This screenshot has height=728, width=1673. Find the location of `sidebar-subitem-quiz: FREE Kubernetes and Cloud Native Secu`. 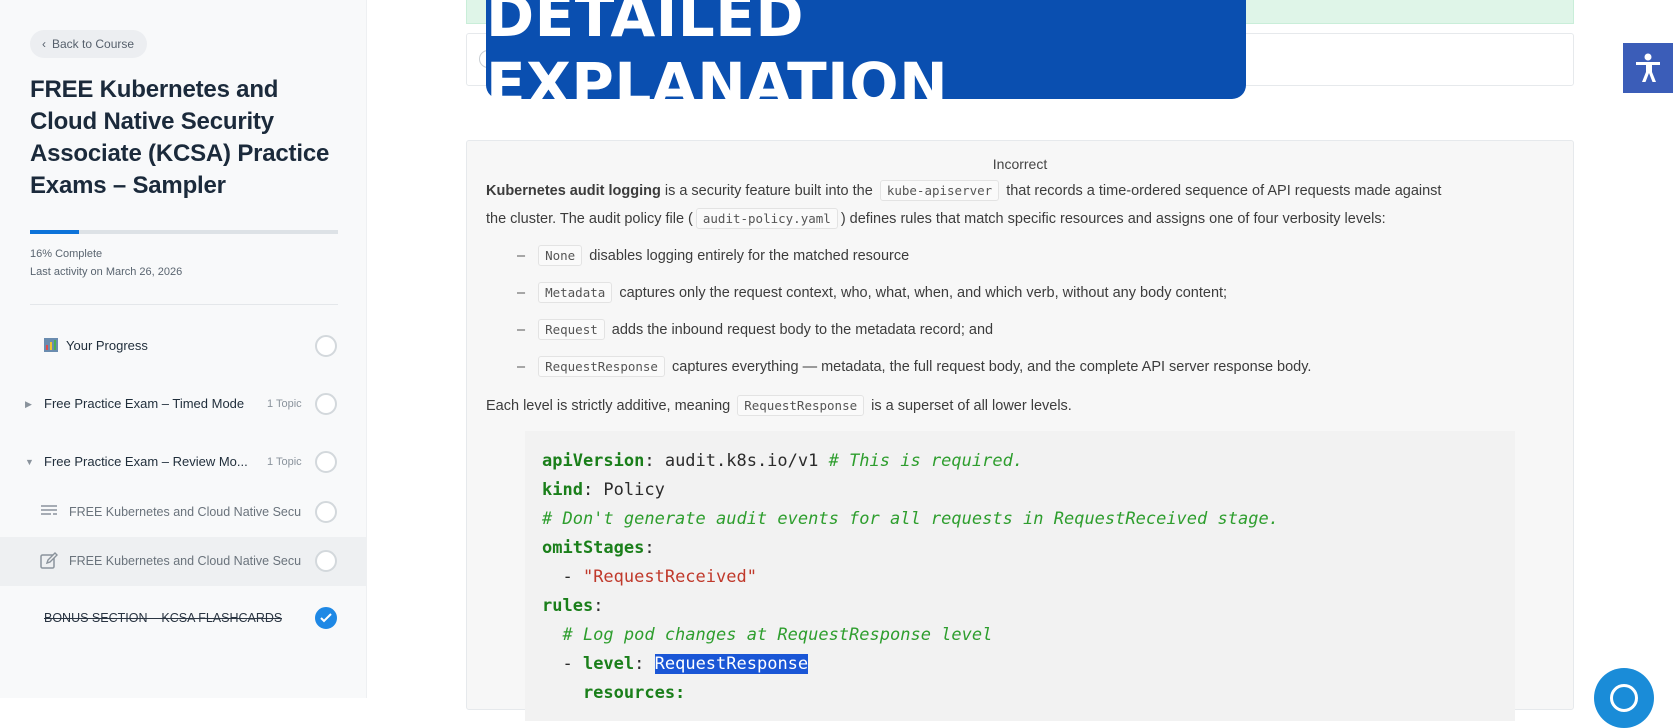

sidebar-subitem-quiz: FREE Kubernetes and Cloud Native Secu is located at coordinates (183, 561).